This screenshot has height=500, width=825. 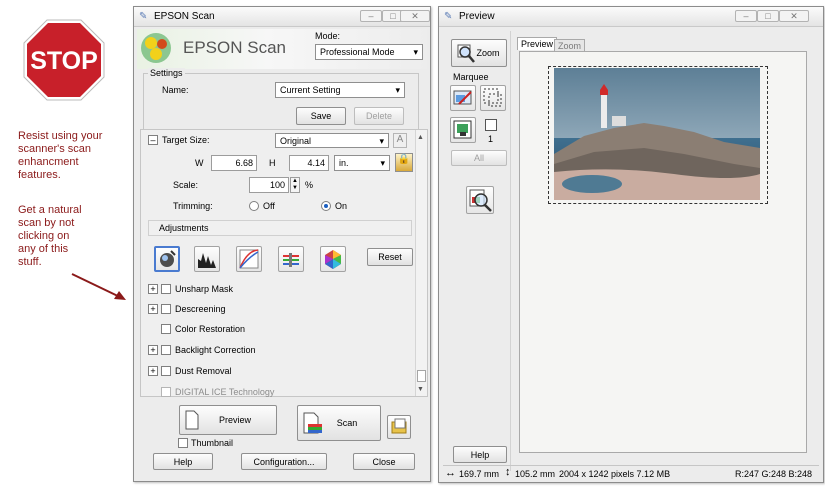 What do you see at coordinates (463, 130) in the screenshot?
I see `duplicate-marquee-icon` at bounding box center [463, 130].